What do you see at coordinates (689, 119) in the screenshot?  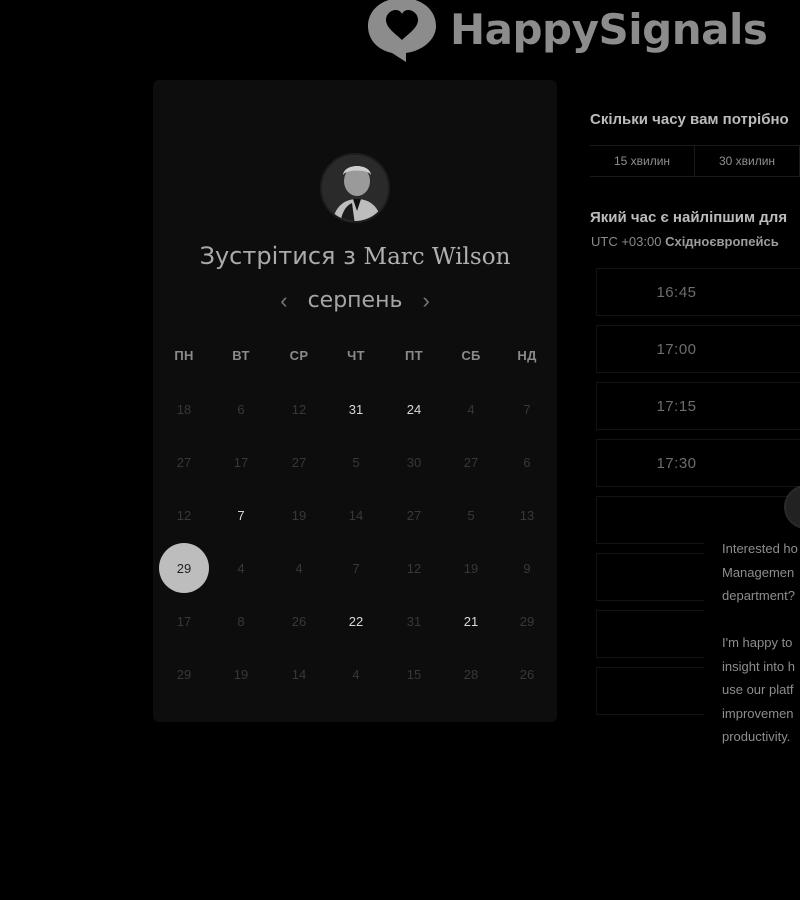 I see `duration-question: Скільки часу вам потрібно` at bounding box center [689, 119].